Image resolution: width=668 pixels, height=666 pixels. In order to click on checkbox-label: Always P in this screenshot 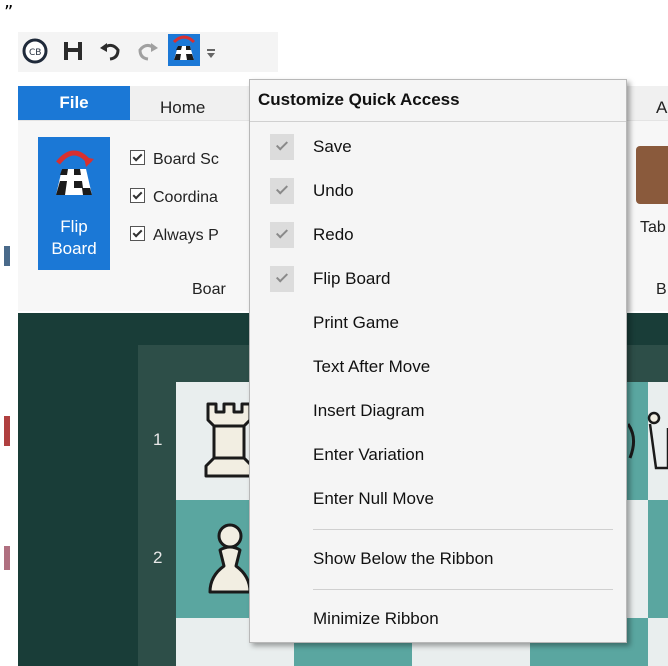, I will do `click(186, 235)`.